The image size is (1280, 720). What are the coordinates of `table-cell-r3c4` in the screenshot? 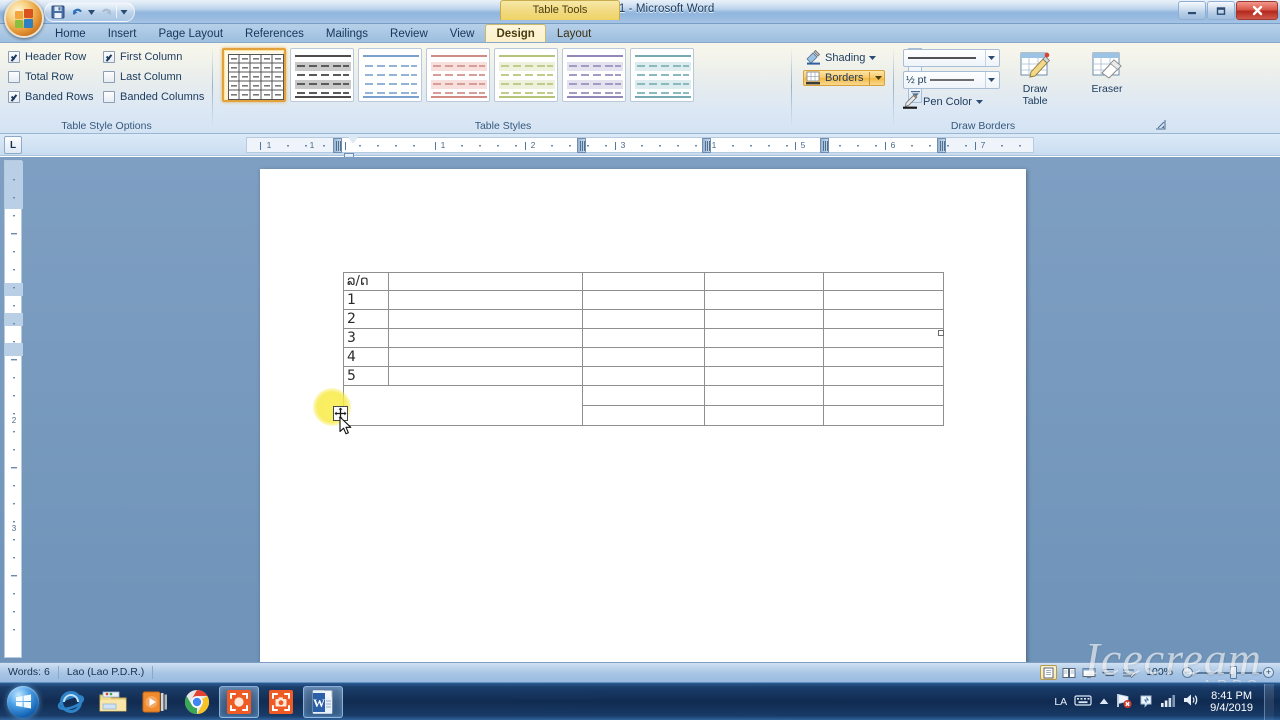 It's located at (764, 338).